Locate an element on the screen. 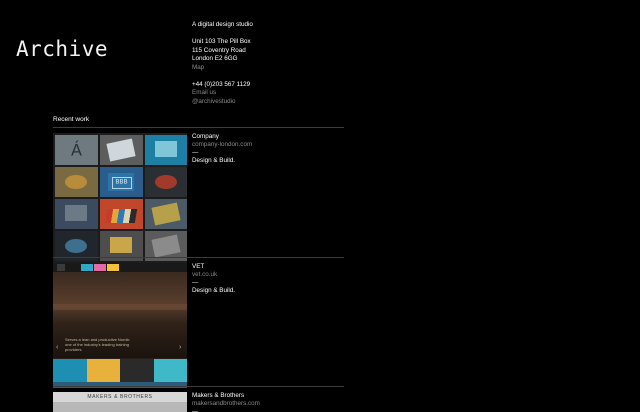 The width and height of the screenshot is (640, 412). letter-glyph: Á is located at coordinates (76, 150).